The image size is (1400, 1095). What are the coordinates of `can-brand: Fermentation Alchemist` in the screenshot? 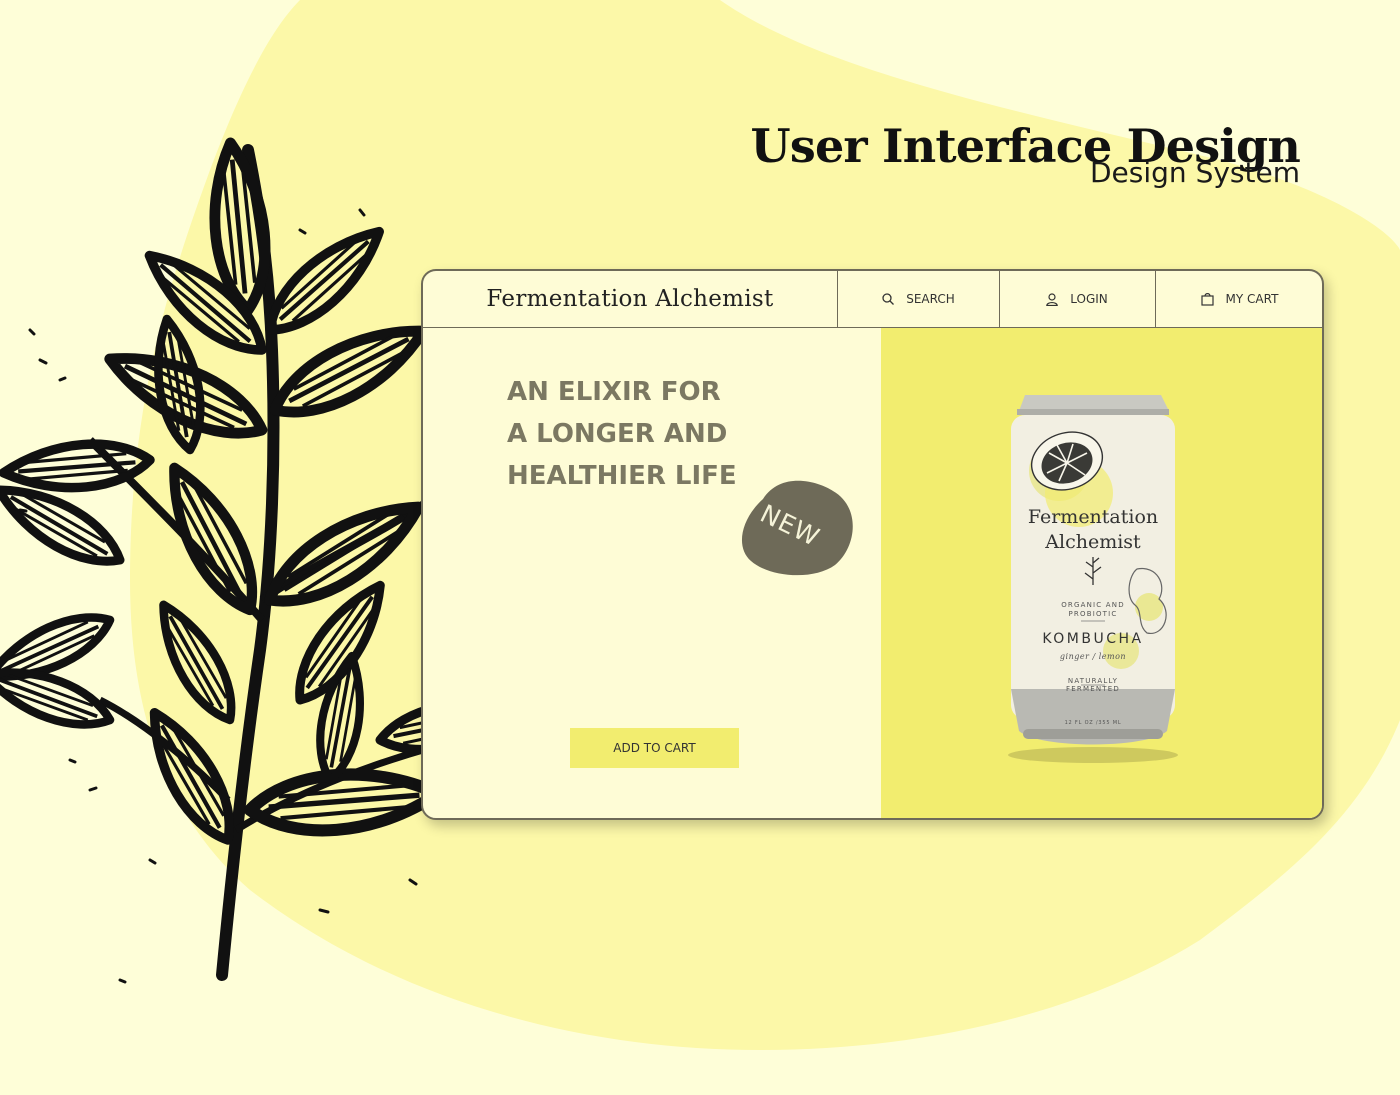 It's located at (1093, 530).